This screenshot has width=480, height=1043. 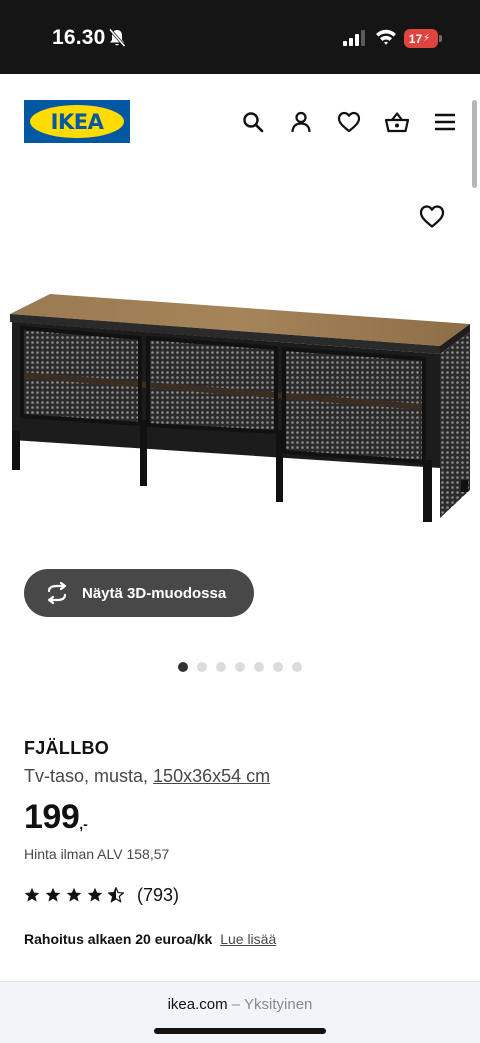 What do you see at coordinates (240, 37) in the screenshot?
I see `status-bar: 16.30 17 ⚡` at bounding box center [240, 37].